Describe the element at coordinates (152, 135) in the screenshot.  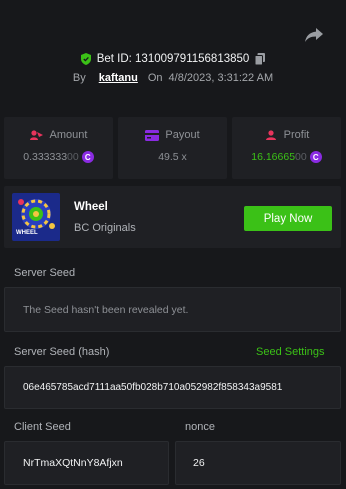
I see `card-icon` at that location.